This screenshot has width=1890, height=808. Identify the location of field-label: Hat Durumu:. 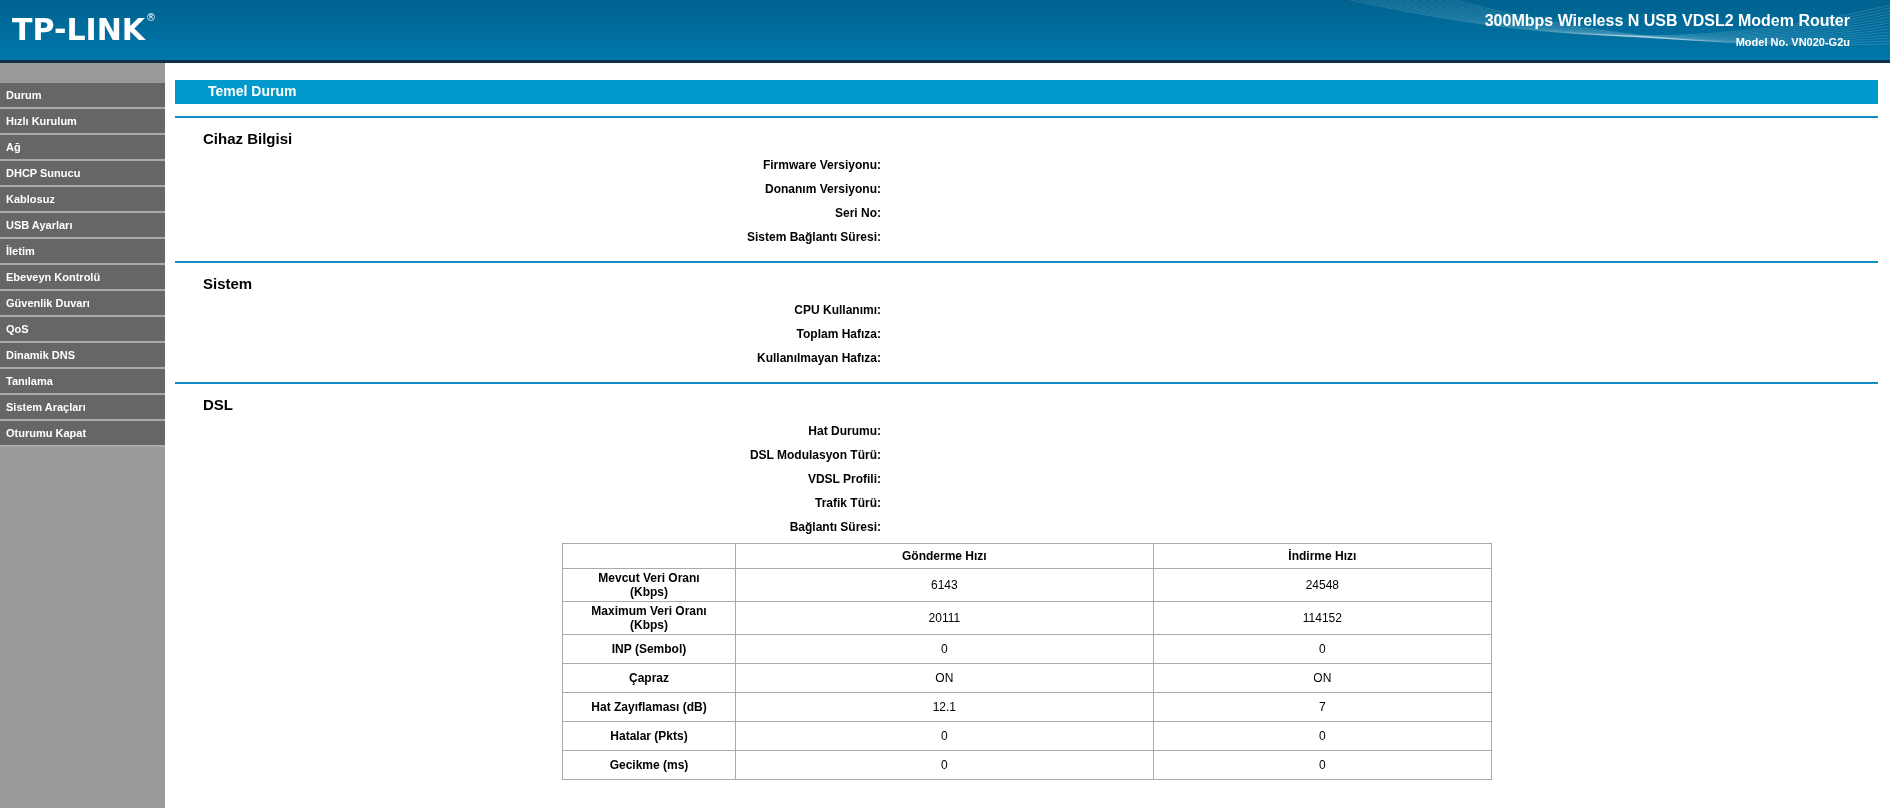
(844, 431).